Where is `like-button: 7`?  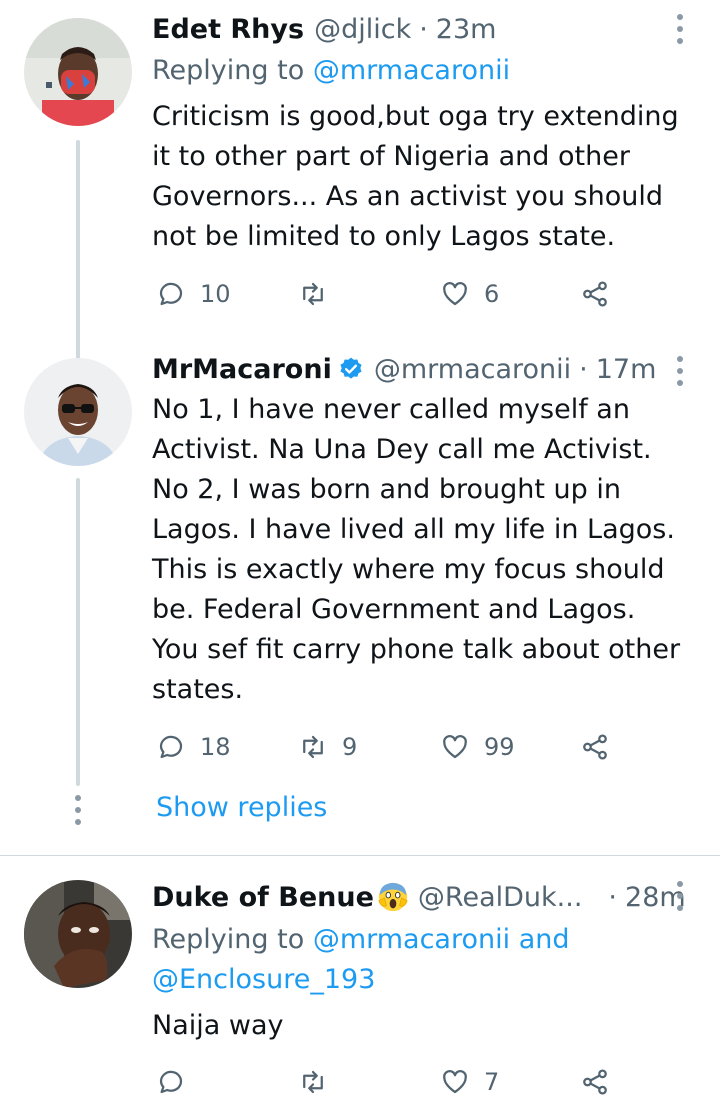 like-button: 7 is located at coordinates (469, 1082).